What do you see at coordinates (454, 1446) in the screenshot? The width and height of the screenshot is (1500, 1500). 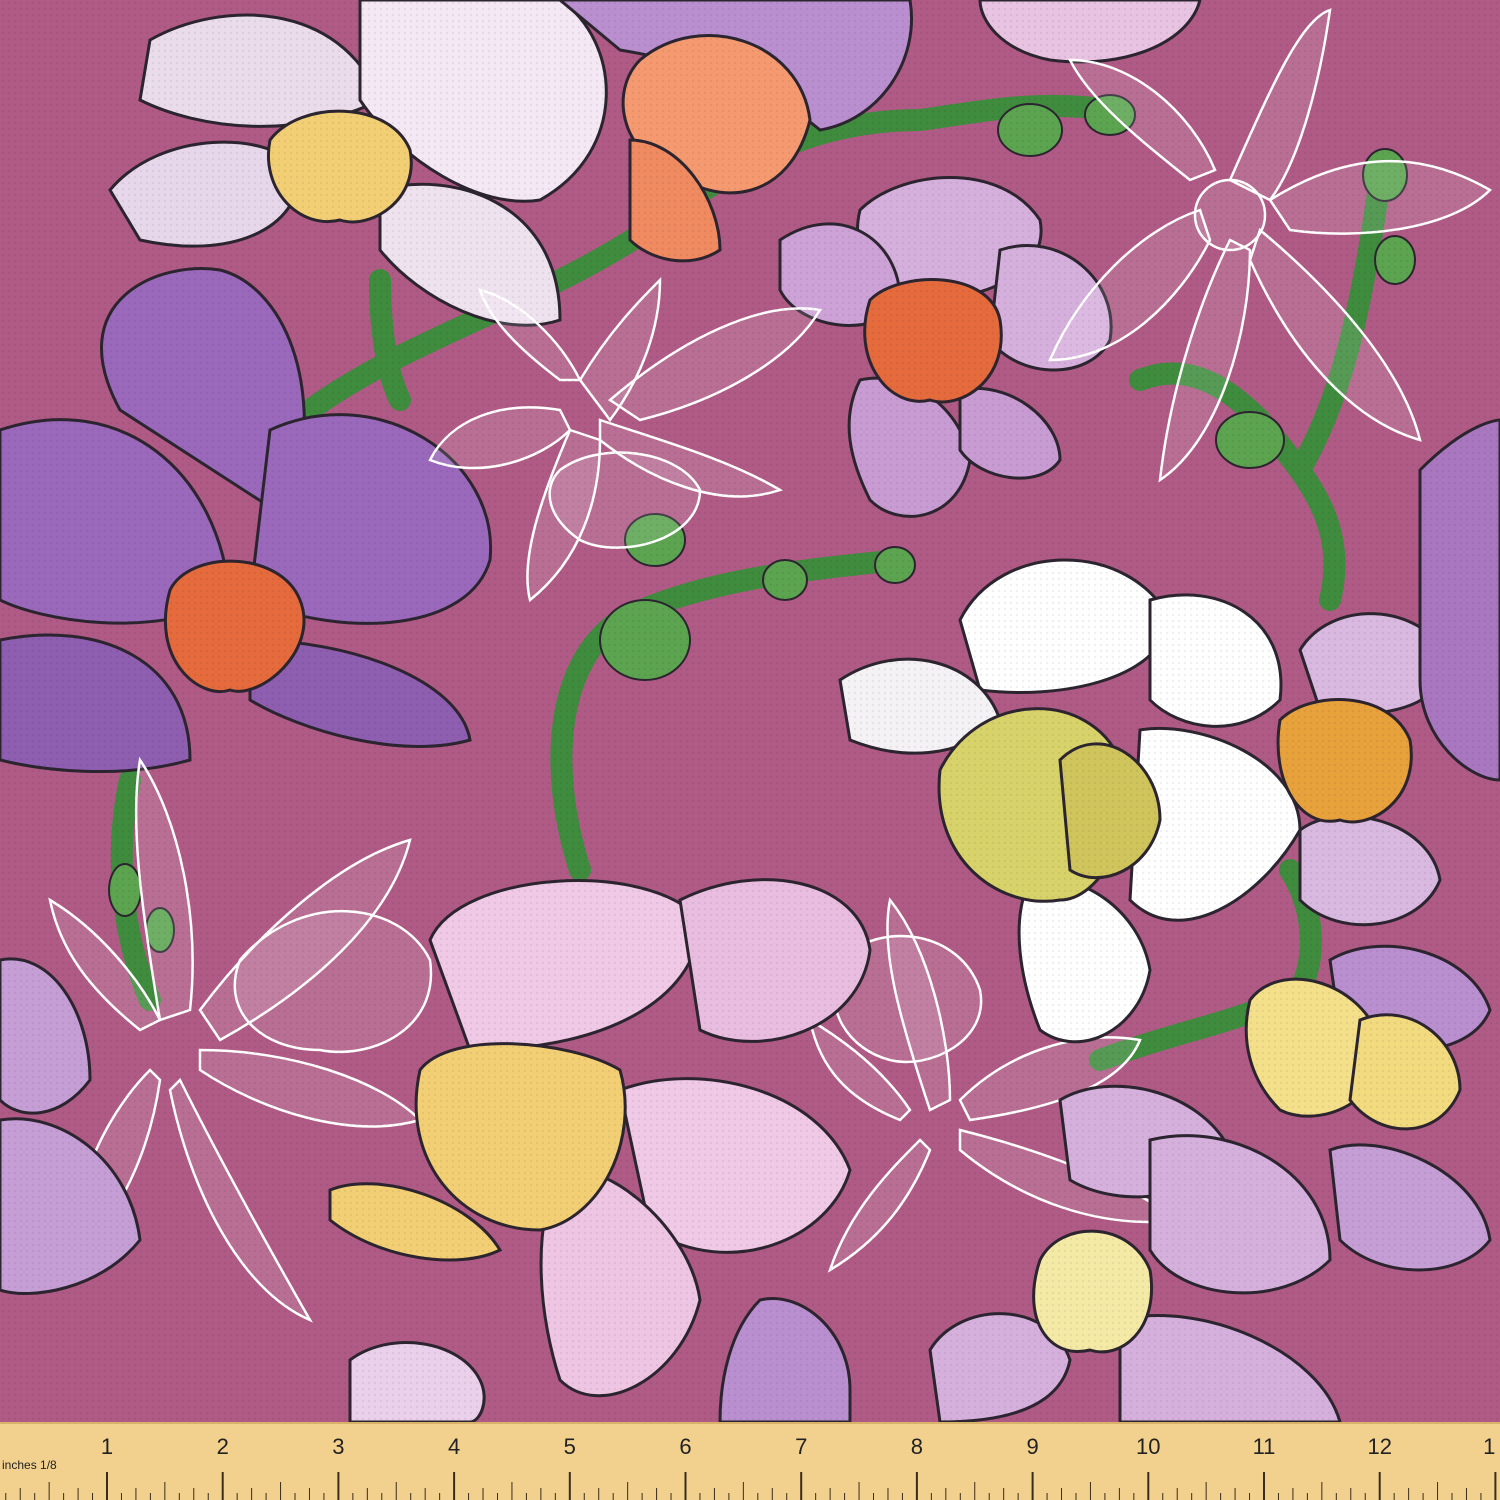 I see `ruler-number: 4` at bounding box center [454, 1446].